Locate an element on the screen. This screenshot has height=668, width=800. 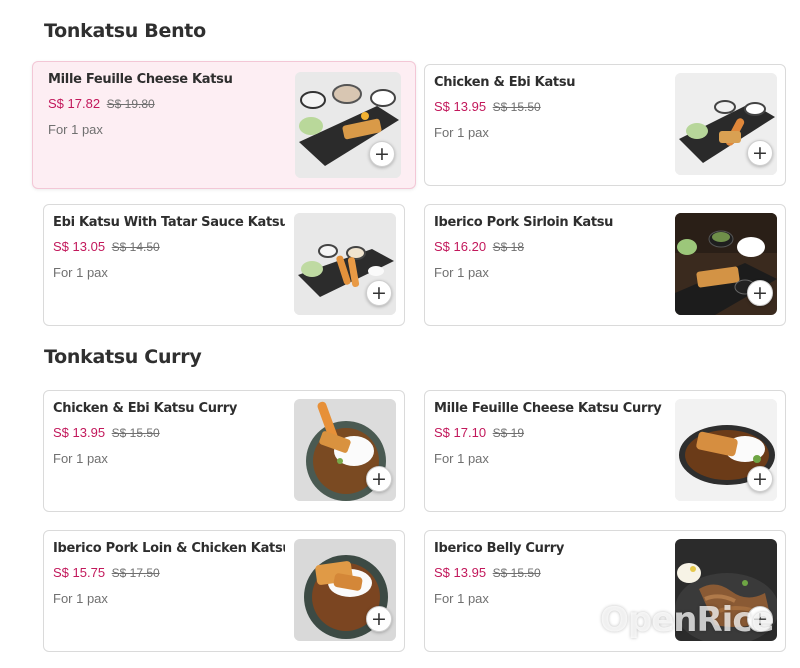
item-price: S$ 17.82 is located at coordinates (74, 103).